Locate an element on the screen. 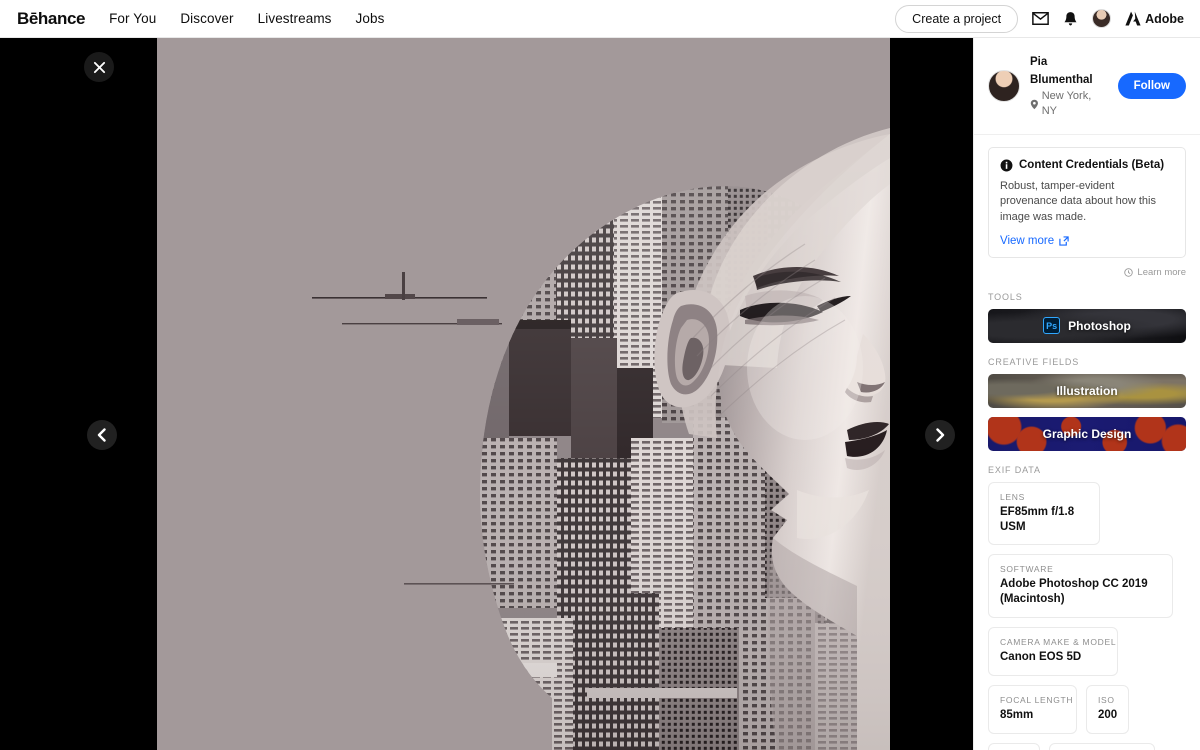 The width and height of the screenshot is (1200, 750). exif-value: 200 is located at coordinates (1108, 715).